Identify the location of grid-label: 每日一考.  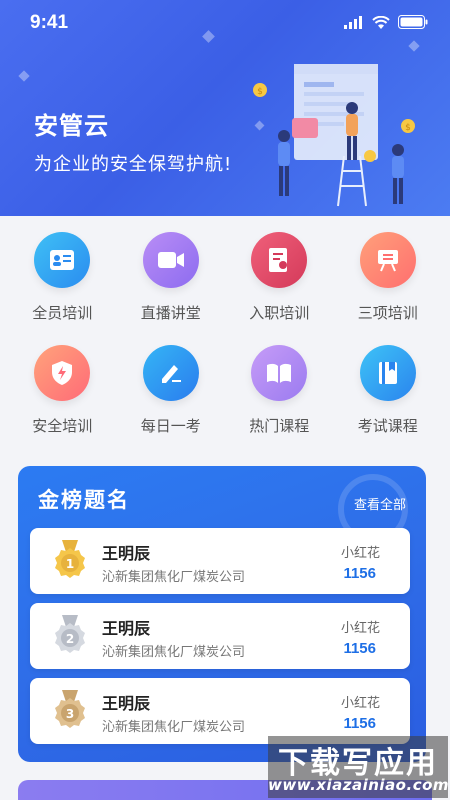
(170, 426).